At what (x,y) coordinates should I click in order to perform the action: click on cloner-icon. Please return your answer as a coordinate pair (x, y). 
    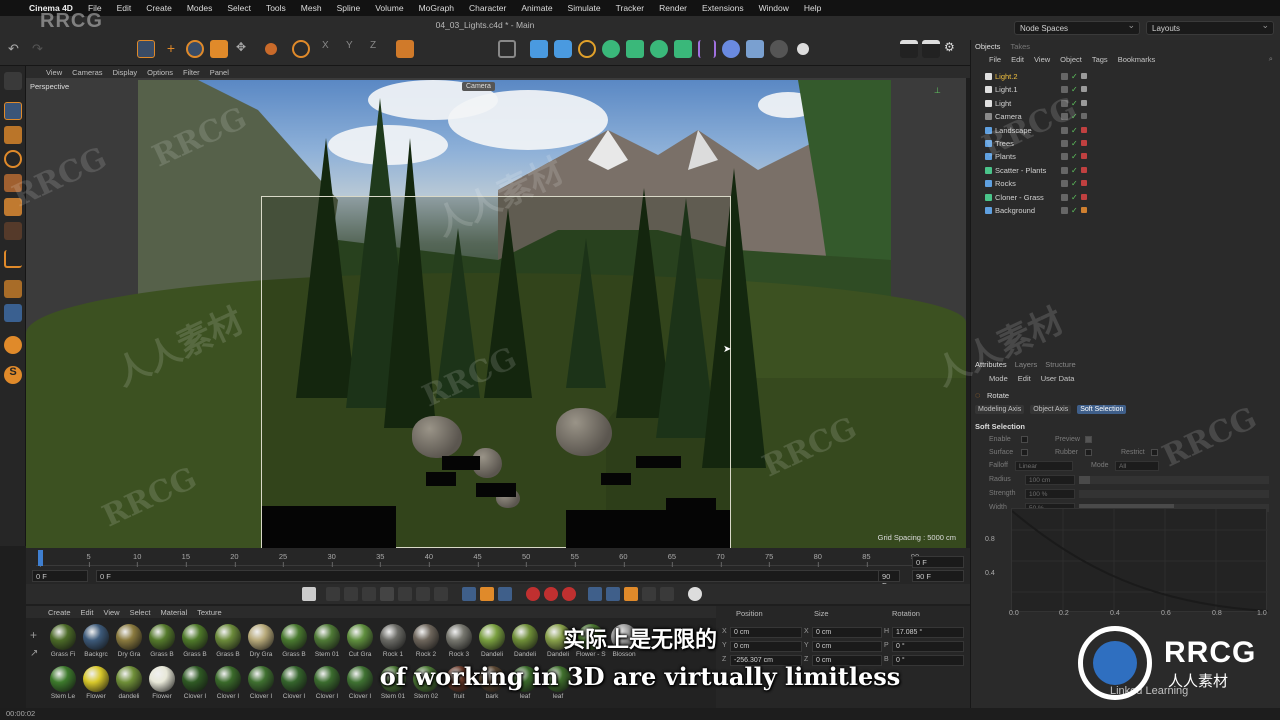
    Looking at the image, I should click on (659, 49).